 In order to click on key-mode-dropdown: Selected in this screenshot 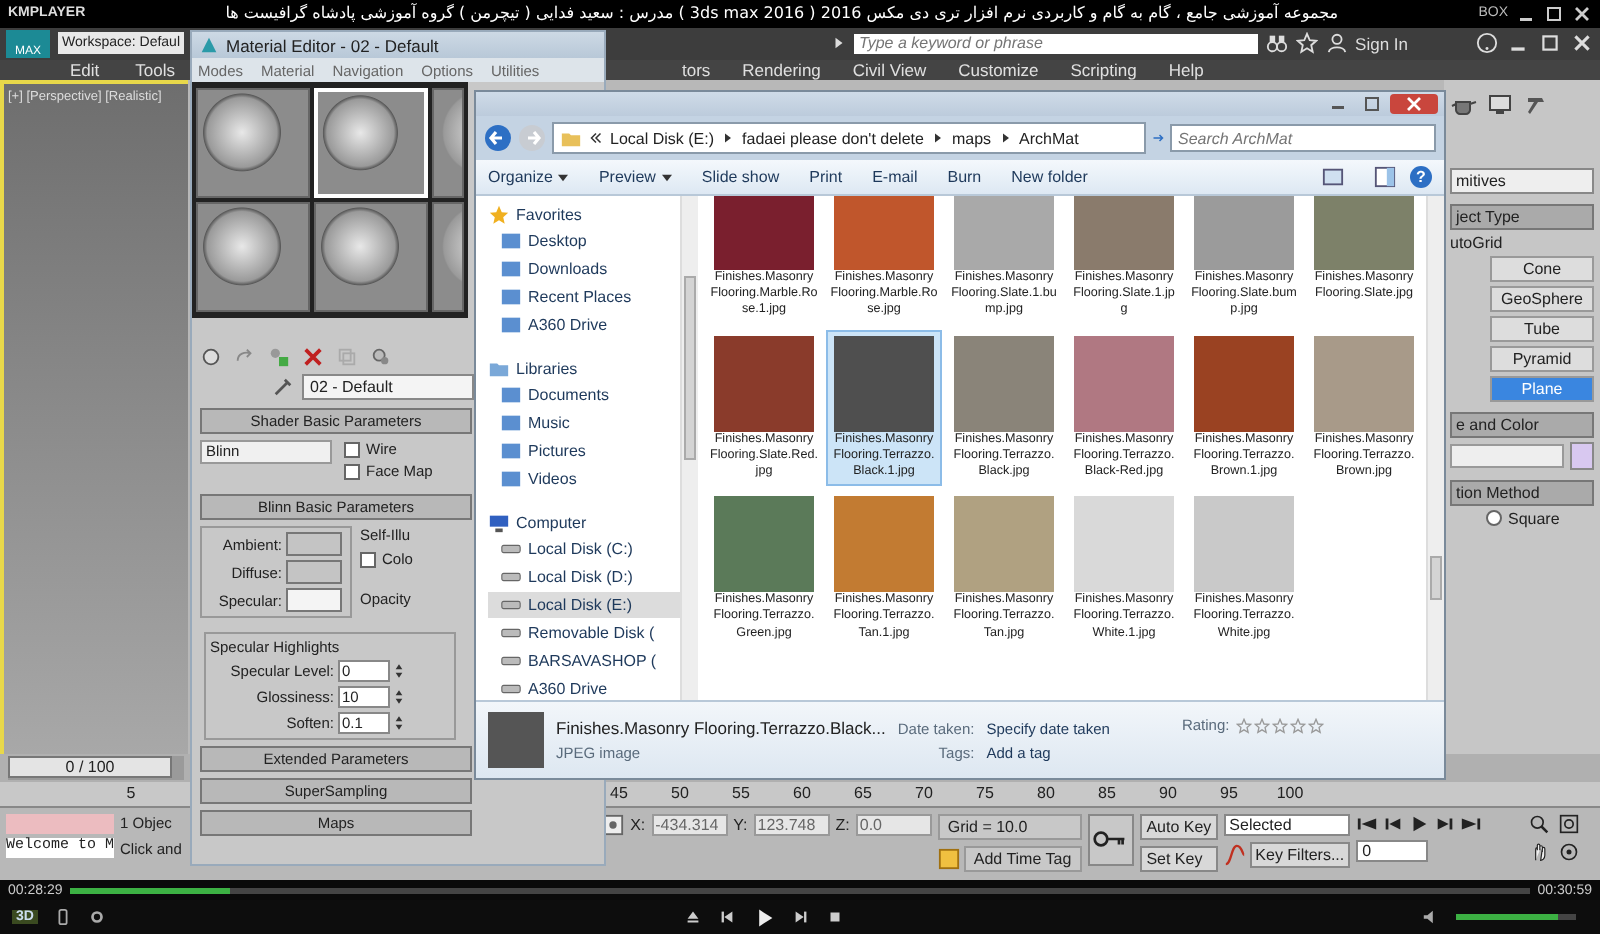, I will do `click(1287, 824)`.